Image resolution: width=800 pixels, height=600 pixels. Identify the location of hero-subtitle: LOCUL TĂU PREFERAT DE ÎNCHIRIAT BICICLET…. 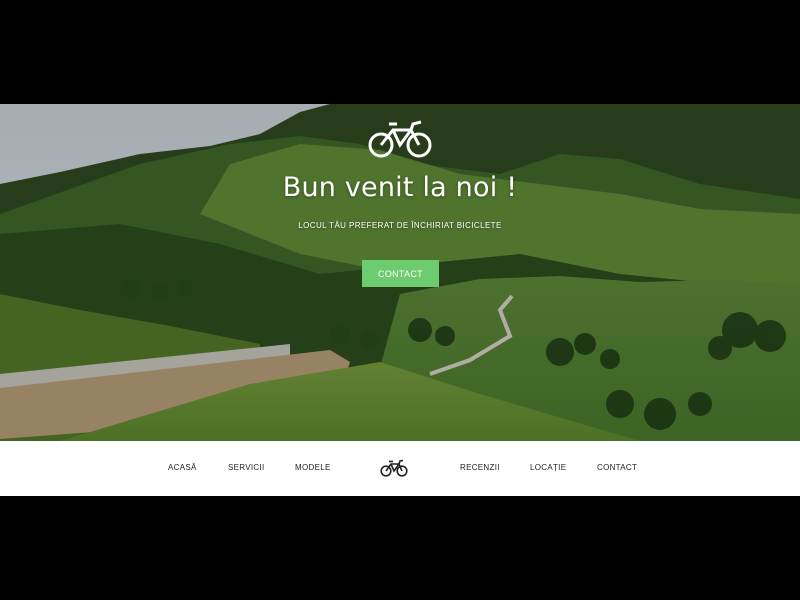
(400, 225).